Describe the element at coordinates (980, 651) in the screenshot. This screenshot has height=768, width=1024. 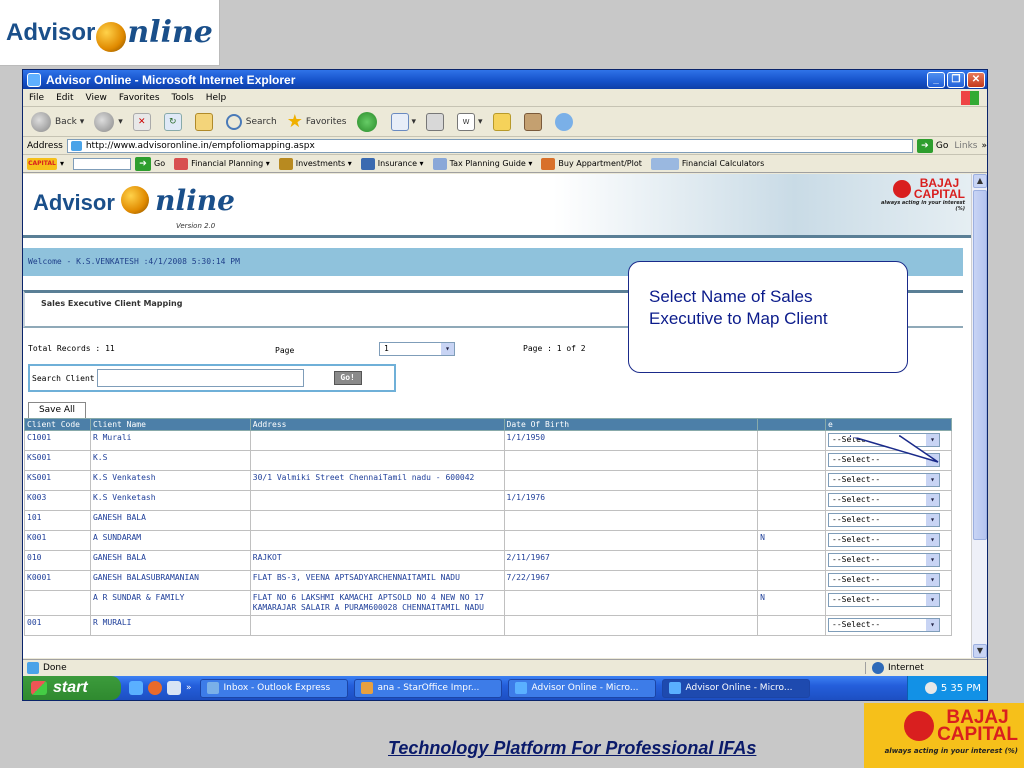
I see `scroll-down-icon: ▼` at that location.